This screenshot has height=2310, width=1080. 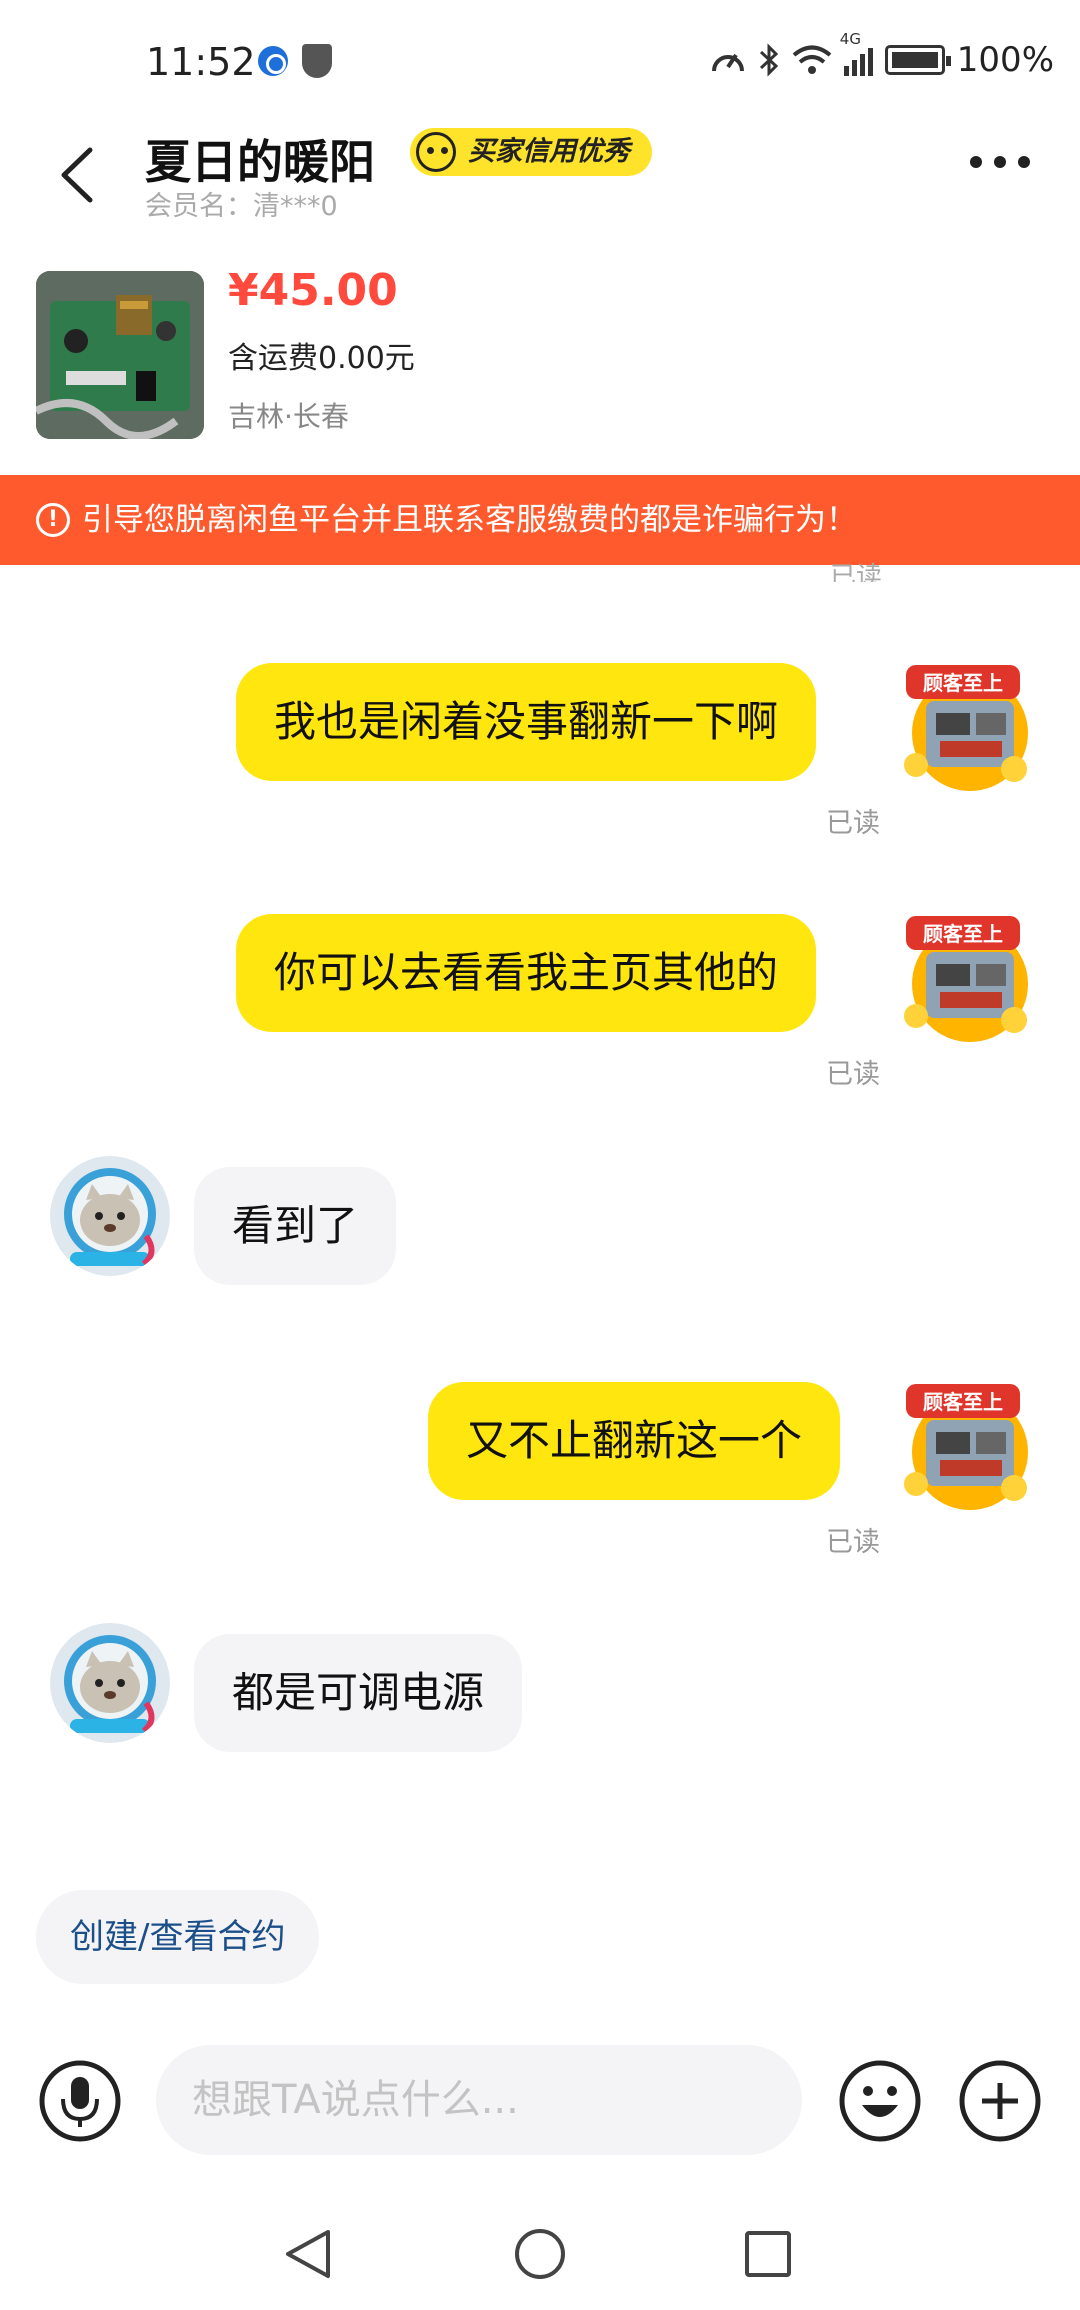 I want to click on shield-icon, so click(x=317, y=61).